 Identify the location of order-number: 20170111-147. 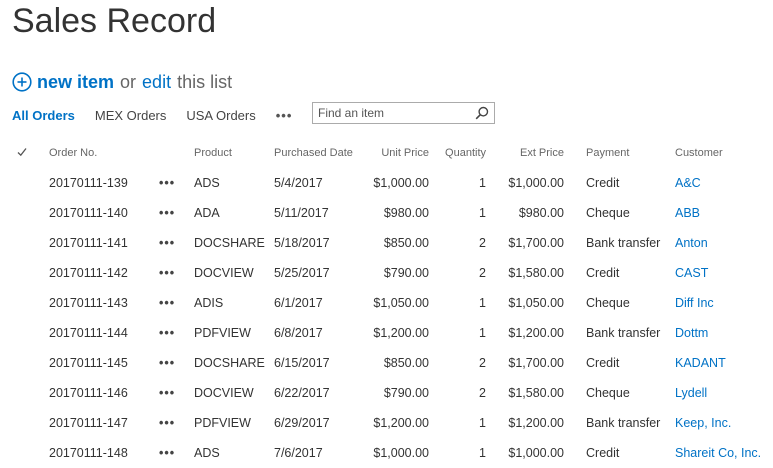
(88, 423).